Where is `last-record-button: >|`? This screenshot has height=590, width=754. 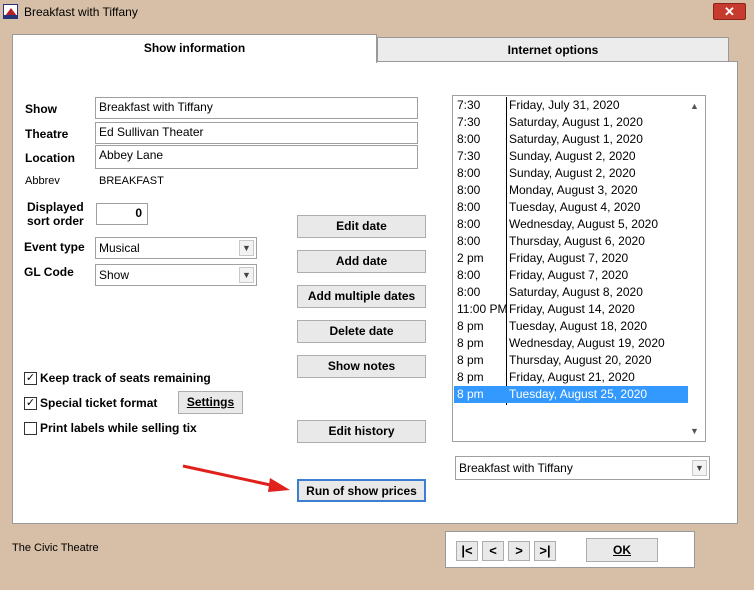 last-record-button: >| is located at coordinates (545, 551).